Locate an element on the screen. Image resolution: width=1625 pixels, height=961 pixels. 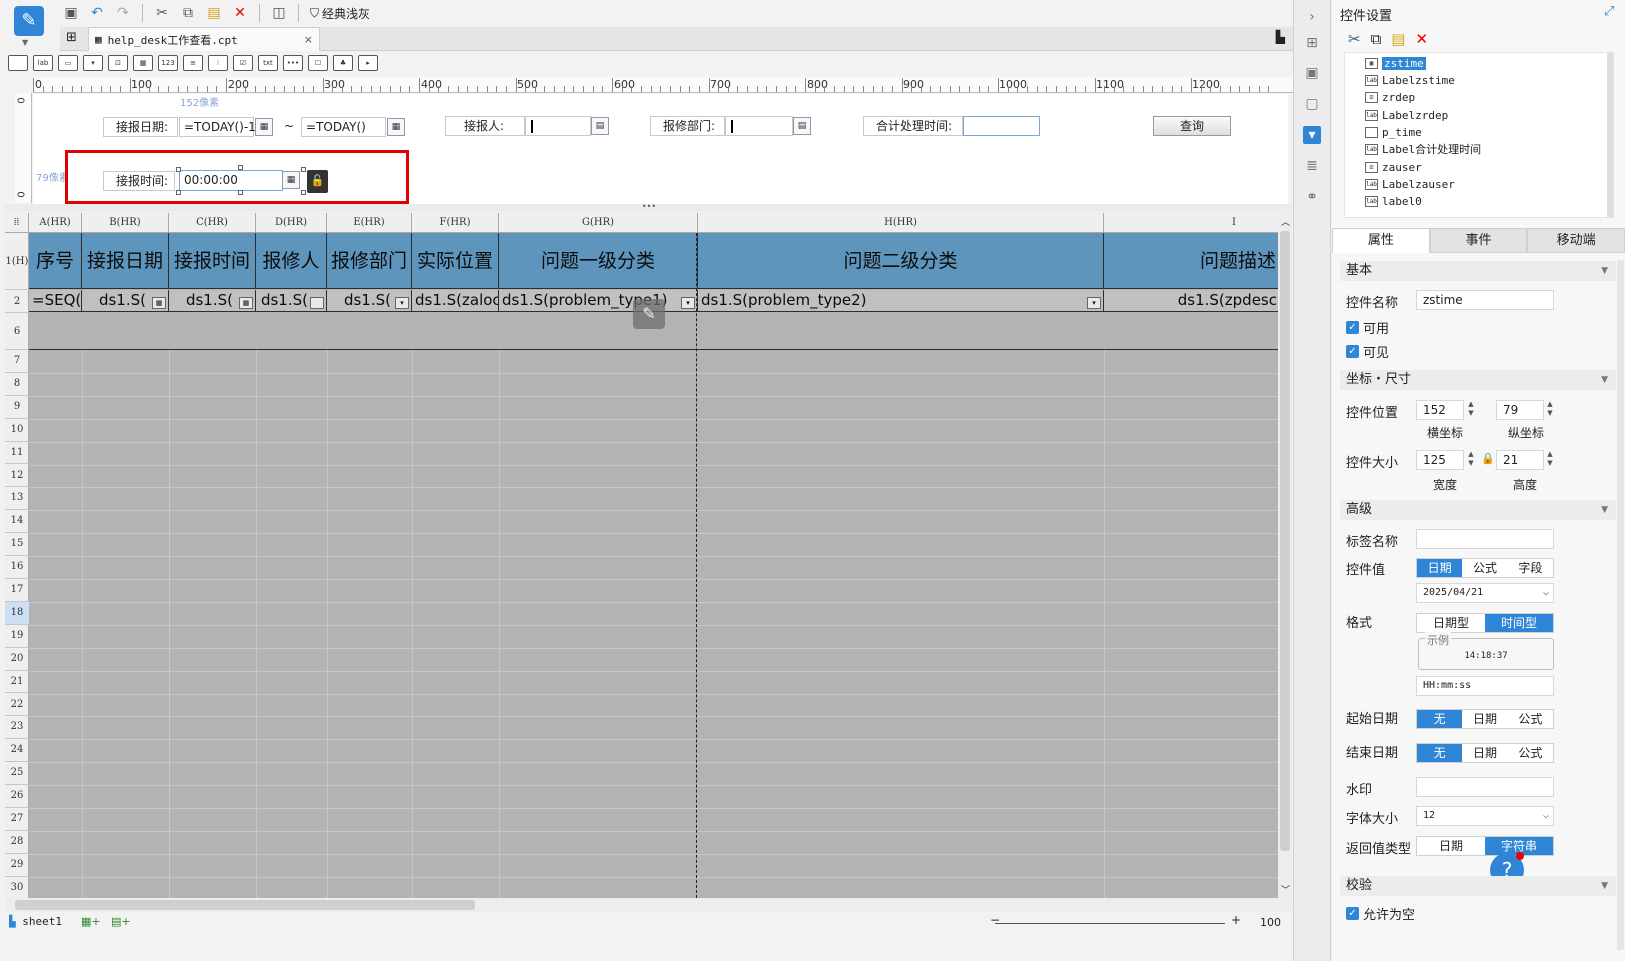
paste-icon: ▤ is located at coordinates (214, 13).